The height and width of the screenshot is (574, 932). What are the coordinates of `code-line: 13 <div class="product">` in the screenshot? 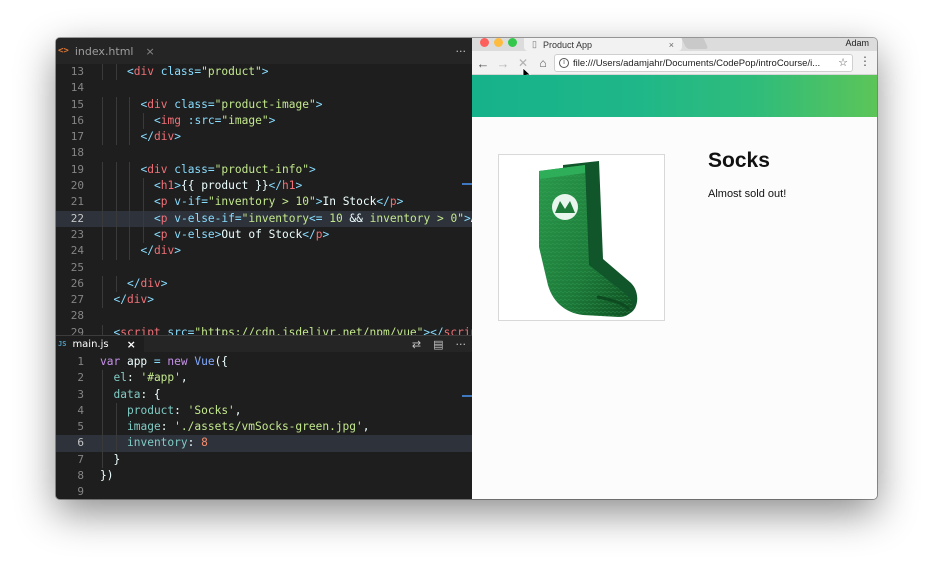 It's located at (264, 72).